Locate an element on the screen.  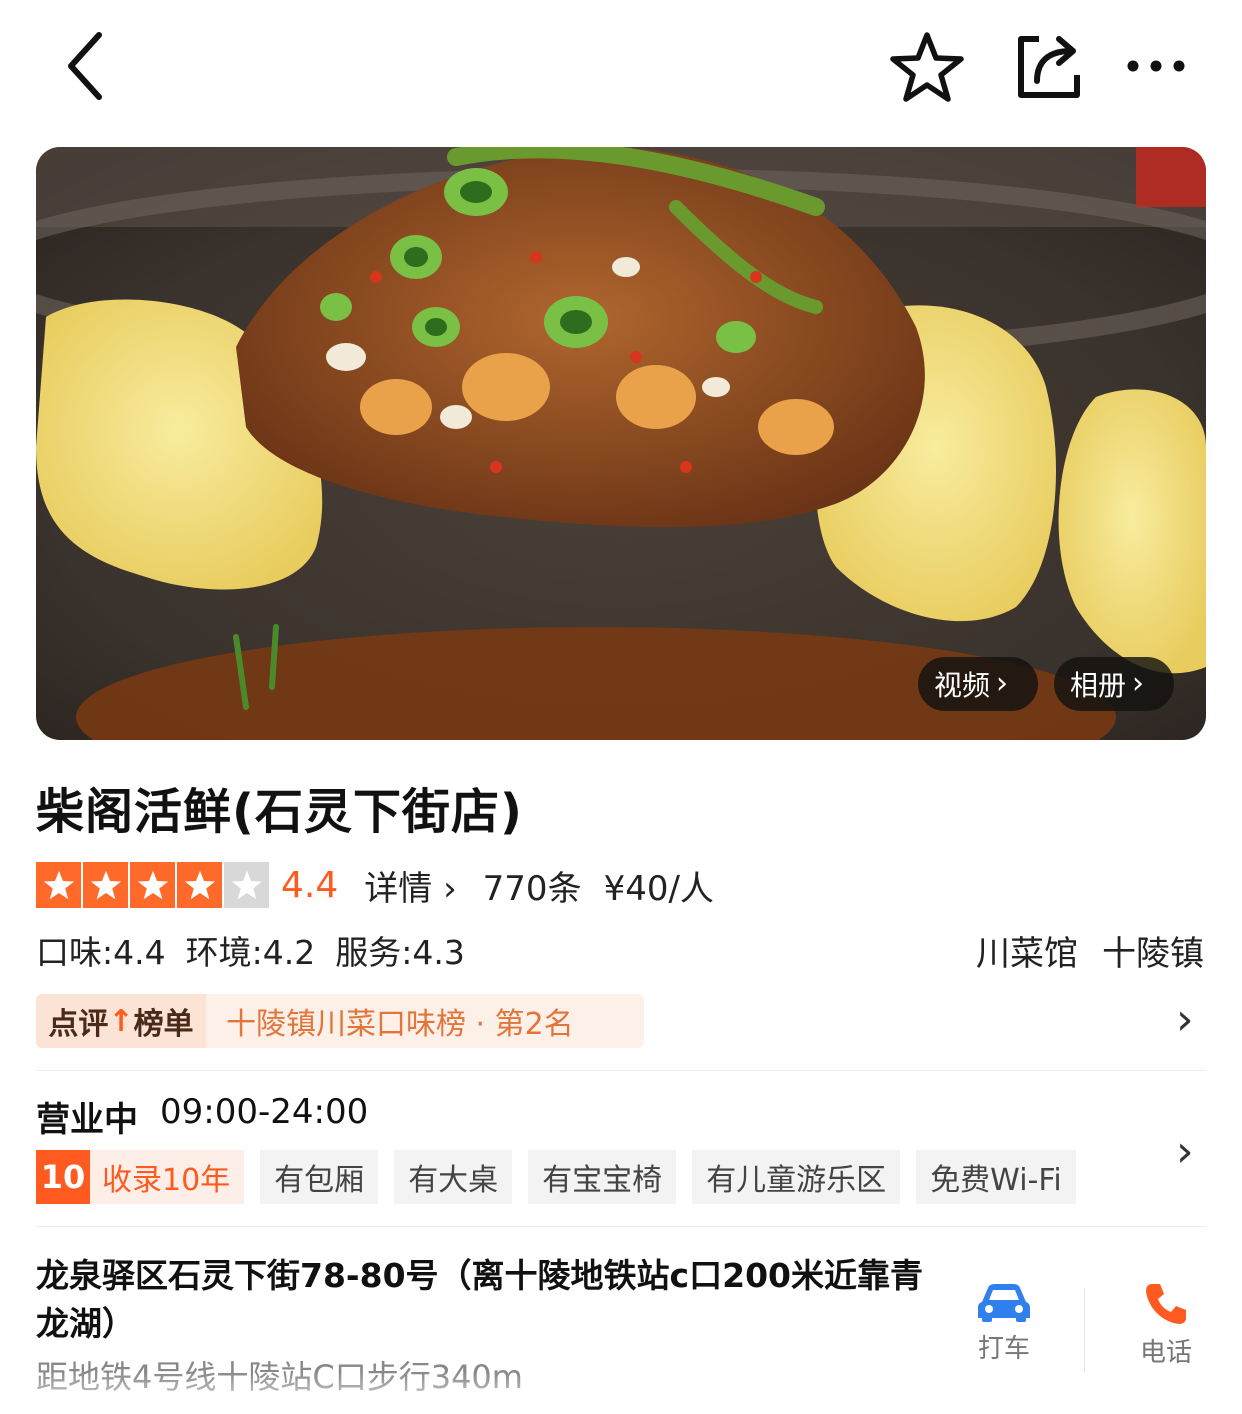
ranking-text: 十陵镇川菜口味榜 · 第2名 is located at coordinates (425, 1021).